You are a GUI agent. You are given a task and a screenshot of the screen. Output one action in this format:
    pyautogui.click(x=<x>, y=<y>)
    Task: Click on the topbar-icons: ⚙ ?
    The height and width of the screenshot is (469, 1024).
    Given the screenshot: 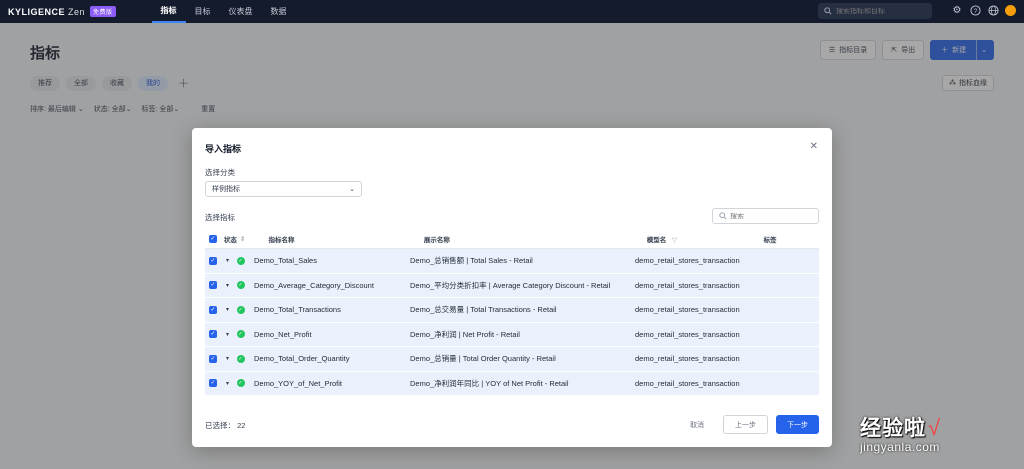 What is the action you would take?
    pyautogui.click(x=983, y=10)
    